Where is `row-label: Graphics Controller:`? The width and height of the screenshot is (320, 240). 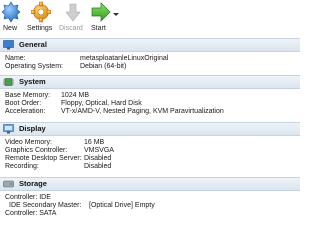
row-label: Graphics Controller: is located at coordinates (36, 150).